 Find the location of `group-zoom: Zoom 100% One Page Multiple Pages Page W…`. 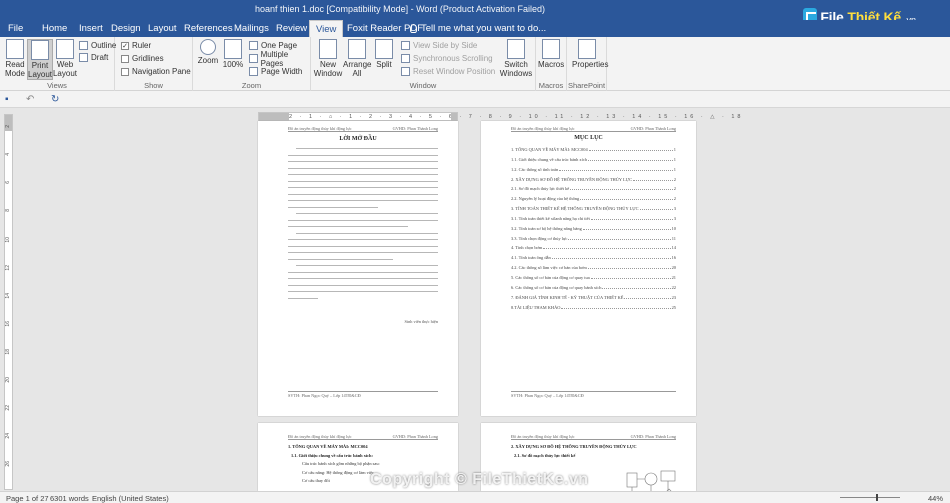

group-zoom: Zoom 100% One Page Multiple Pages Page W… is located at coordinates (252, 64).